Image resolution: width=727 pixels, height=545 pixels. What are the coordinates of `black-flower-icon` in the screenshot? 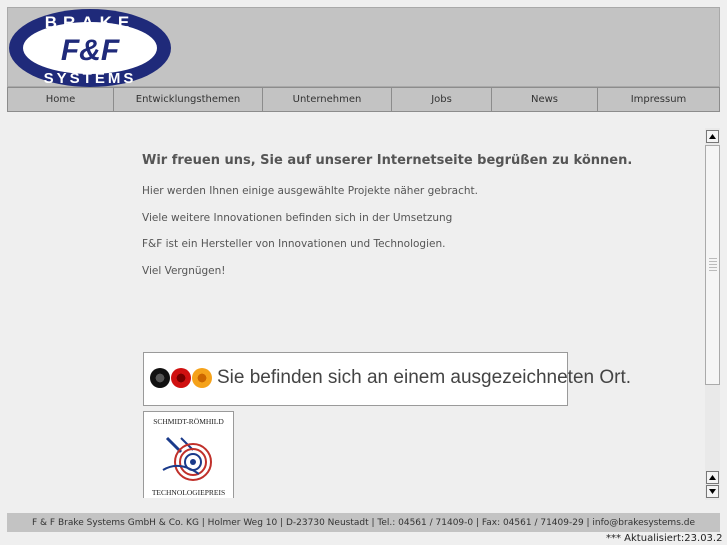 It's located at (160, 378).